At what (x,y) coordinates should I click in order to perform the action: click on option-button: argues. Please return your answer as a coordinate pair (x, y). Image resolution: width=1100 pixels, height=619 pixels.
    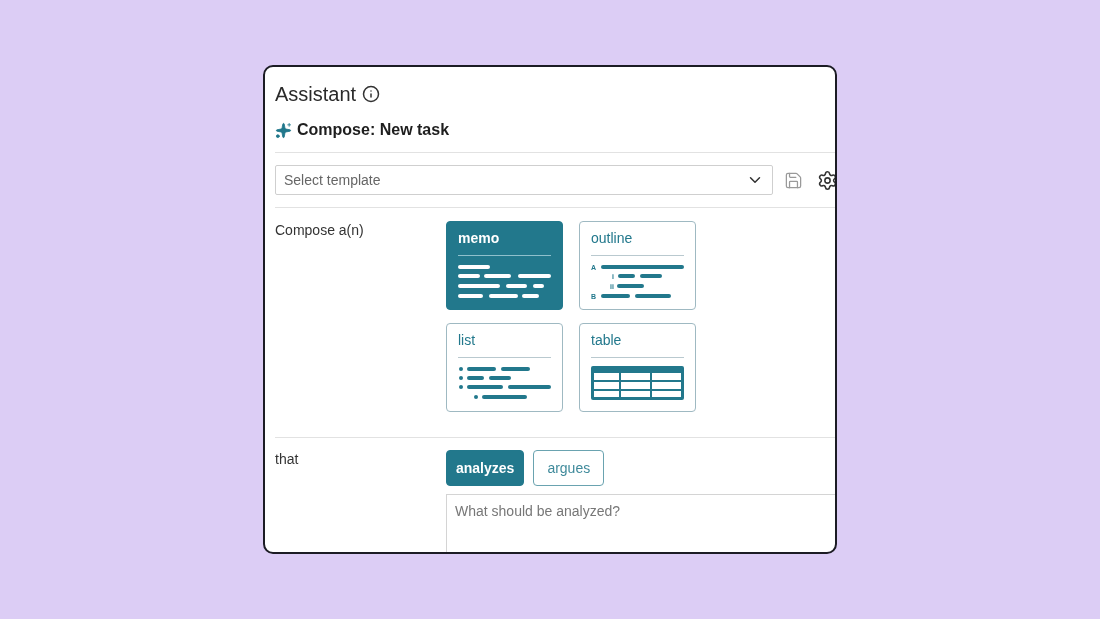
    Looking at the image, I should click on (569, 468).